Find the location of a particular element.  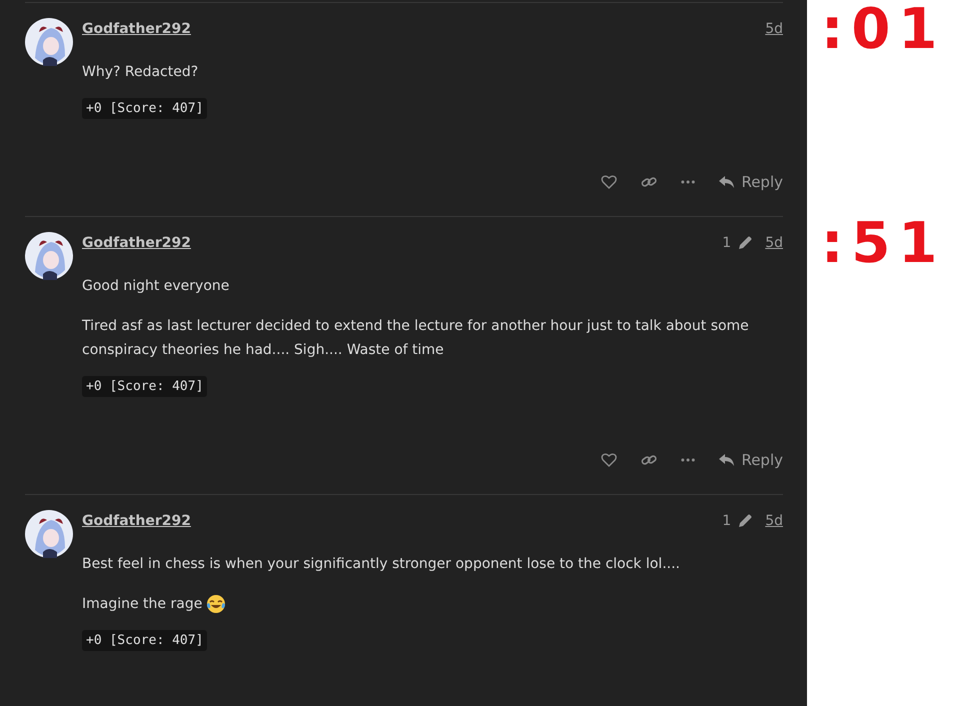

handwritten-note: :01 is located at coordinates (883, 30).